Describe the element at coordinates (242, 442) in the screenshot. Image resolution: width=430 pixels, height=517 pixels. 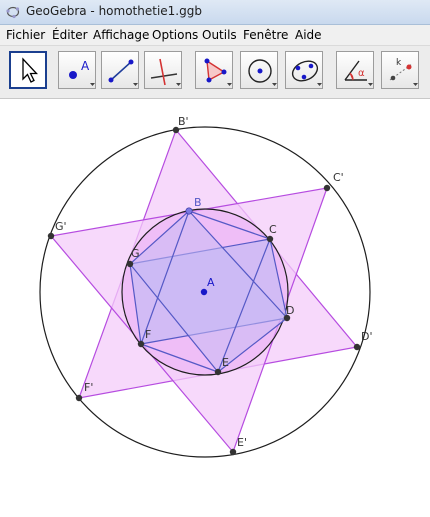
I see `label-e-prime: E'` at that location.